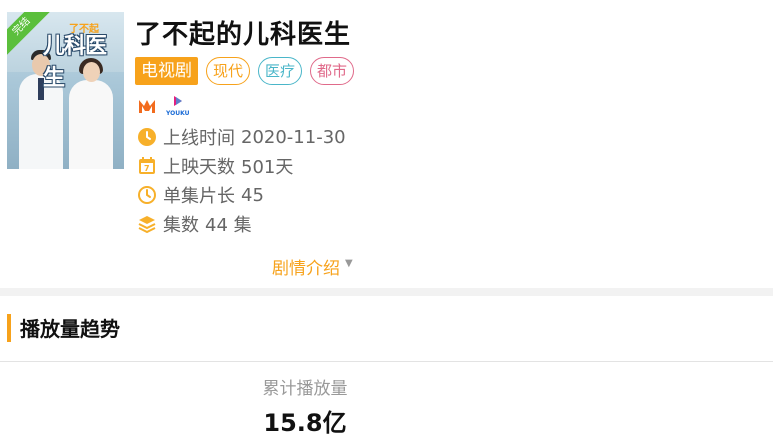 The height and width of the screenshot is (441, 773). I want to click on section-accent-bar, so click(9, 328).